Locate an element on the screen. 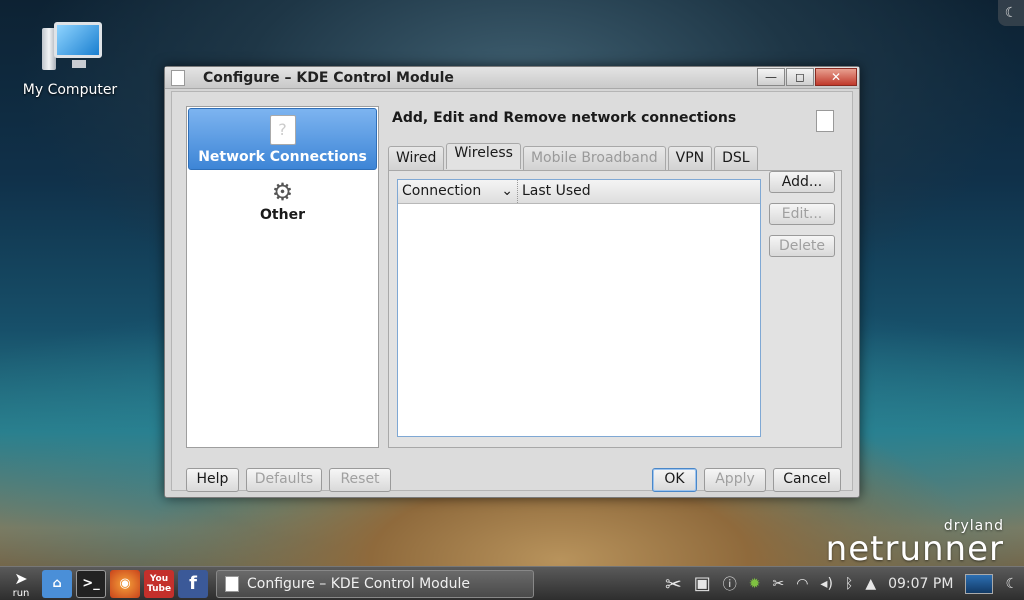 The width and height of the screenshot is (1024, 600). panel-toolbox-icon: ☾ is located at coordinates (1011, 584).